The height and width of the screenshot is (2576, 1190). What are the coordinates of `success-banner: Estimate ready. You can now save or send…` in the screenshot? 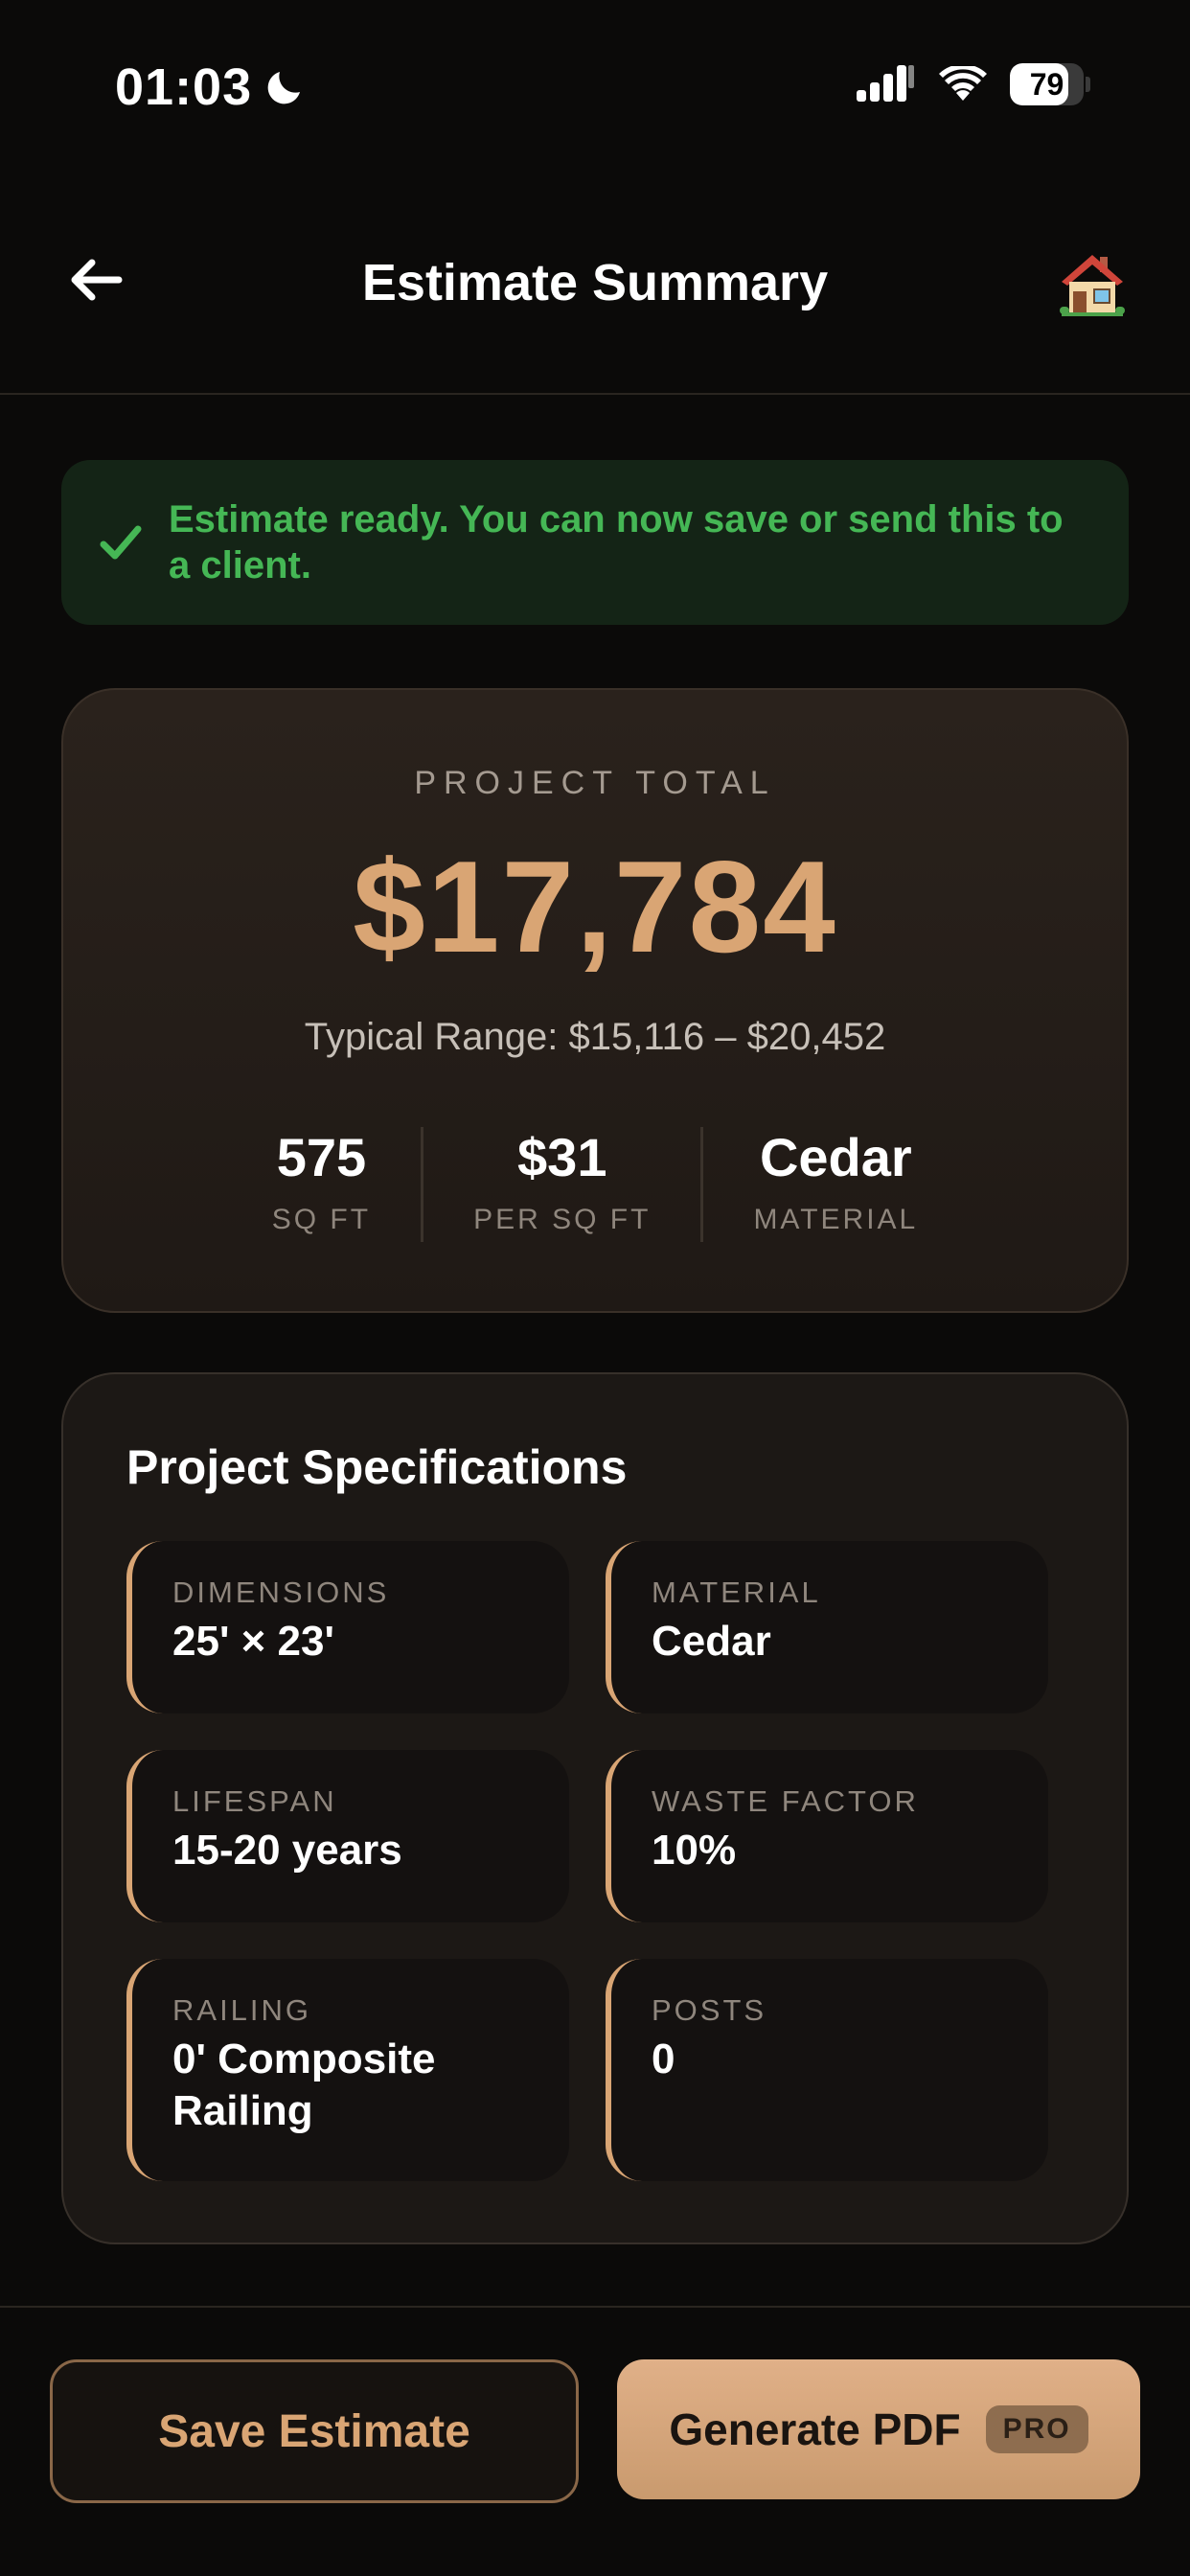 It's located at (595, 542).